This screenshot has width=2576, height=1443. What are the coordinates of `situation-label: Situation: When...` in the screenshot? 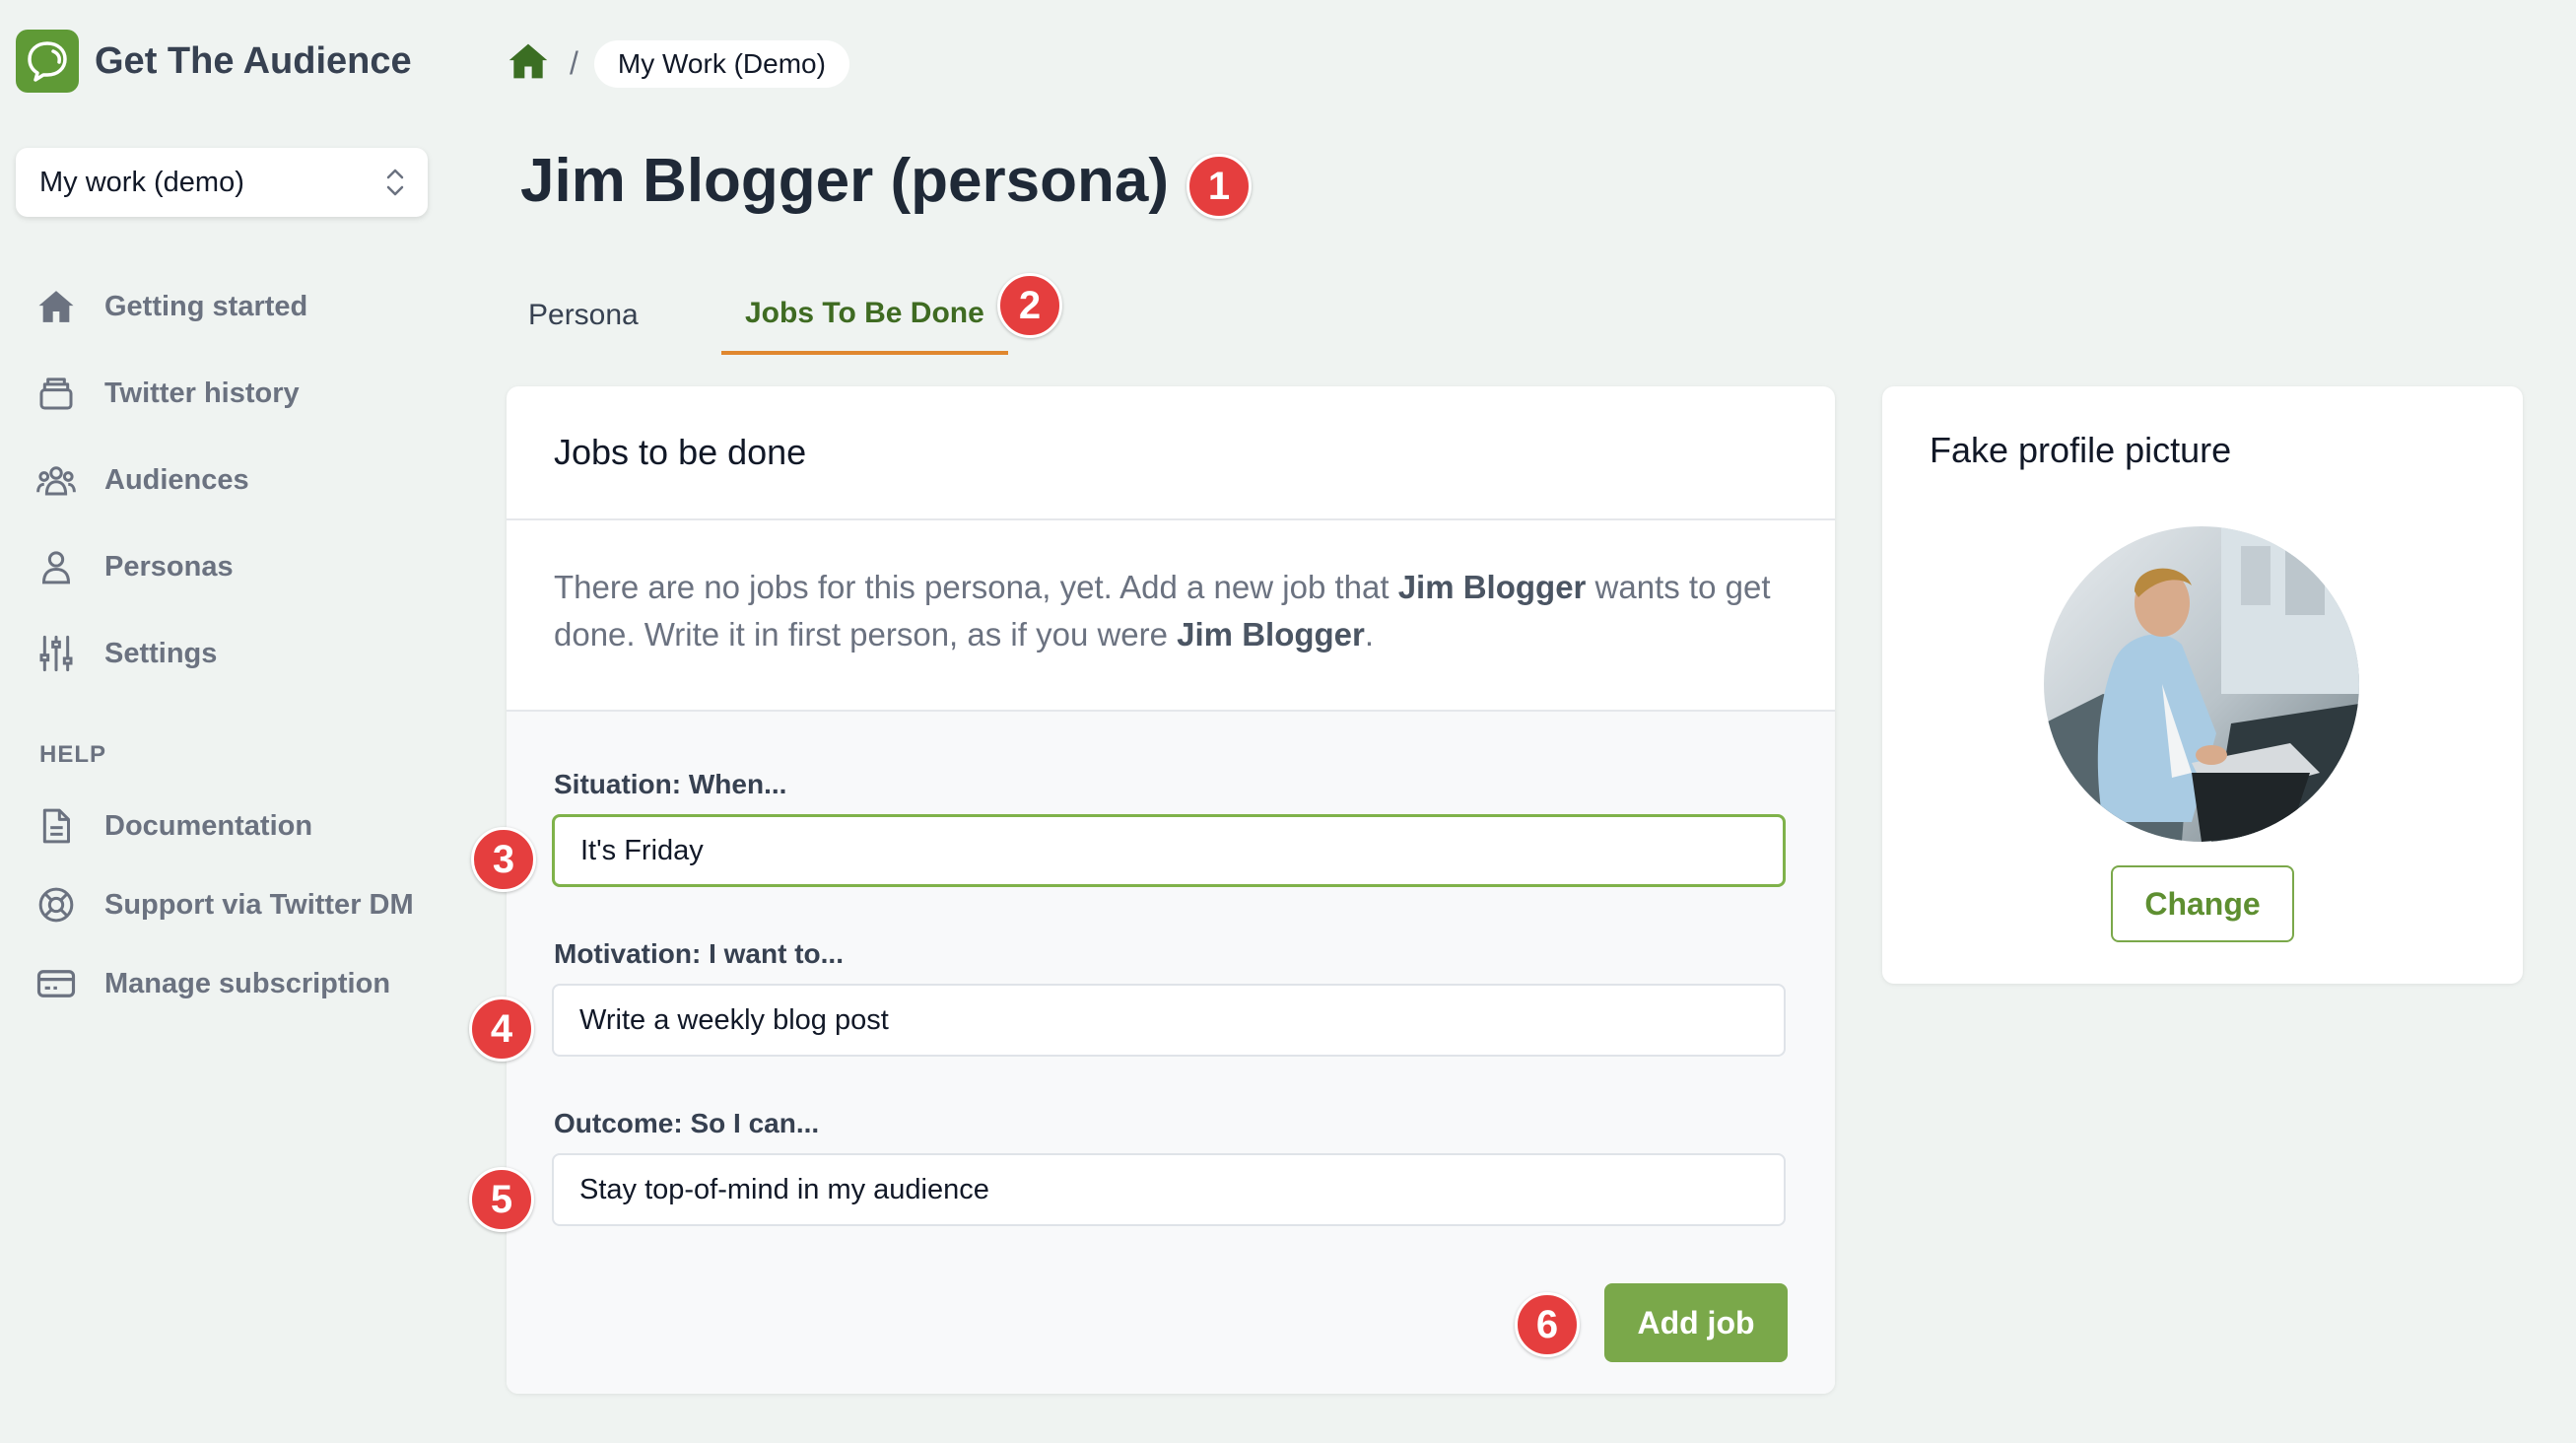 It's located at (670, 784).